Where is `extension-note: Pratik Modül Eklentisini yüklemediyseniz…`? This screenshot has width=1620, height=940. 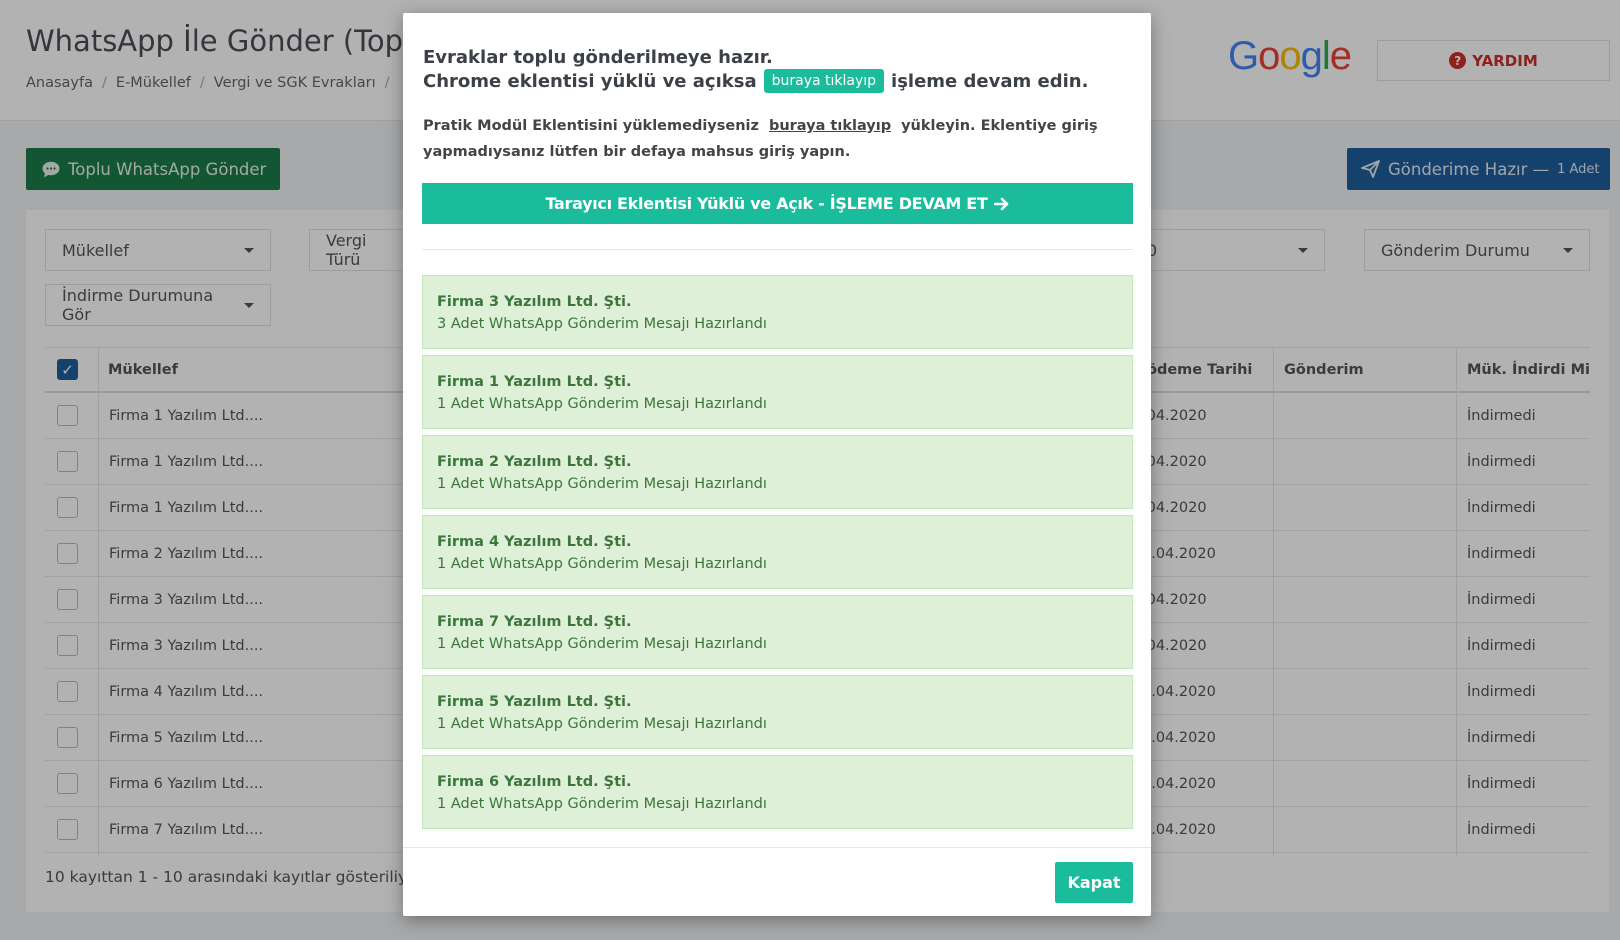
extension-note: Pratik Modül Eklentisini yüklemediyseniz… is located at coordinates (773, 139).